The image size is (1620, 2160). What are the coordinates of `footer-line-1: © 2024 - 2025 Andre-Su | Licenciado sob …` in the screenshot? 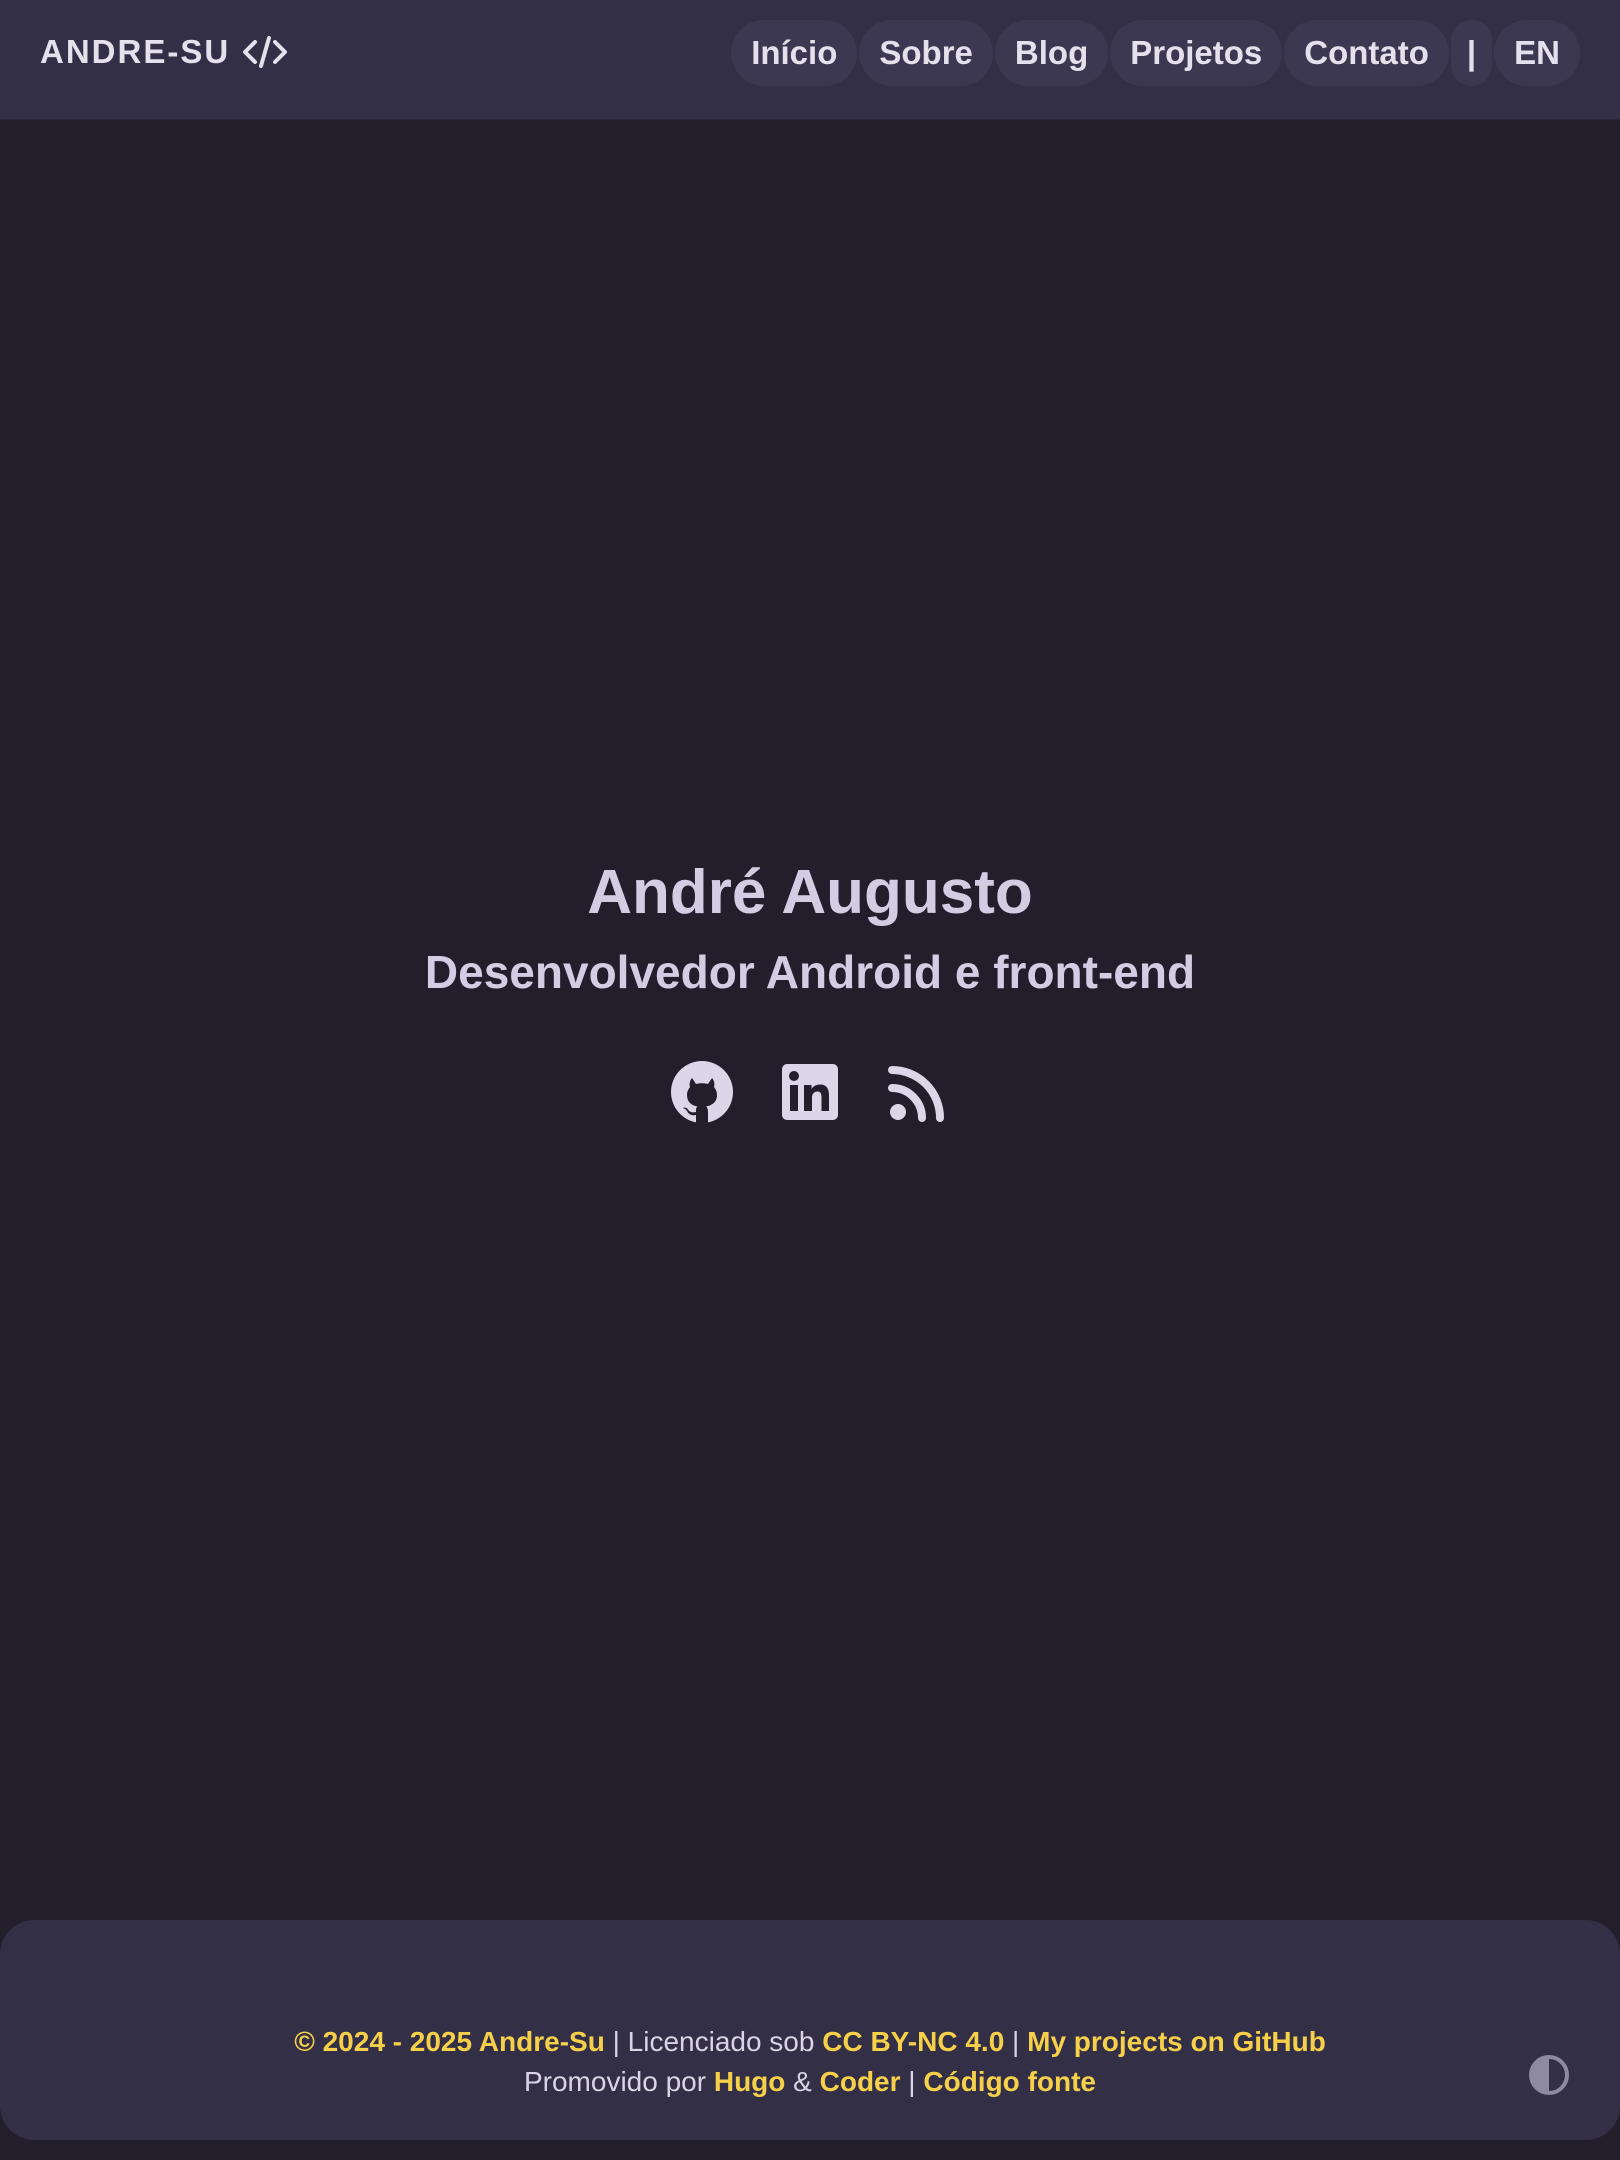 It's located at (810, 2042).